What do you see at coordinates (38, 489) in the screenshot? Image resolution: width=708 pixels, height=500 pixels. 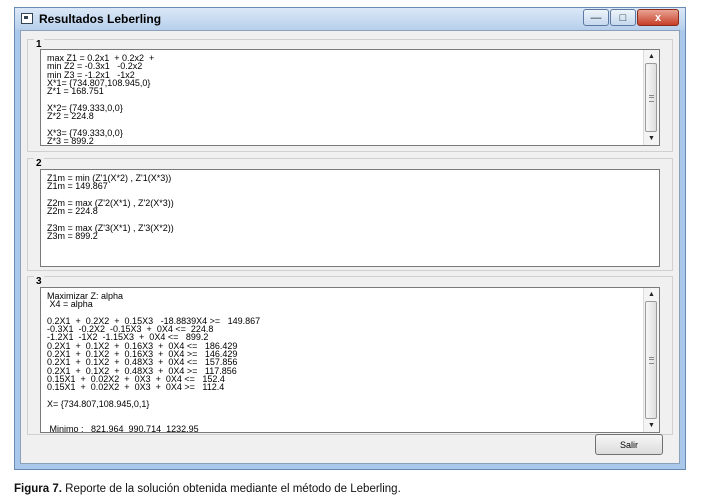 I see `figure-number: Figura 7.` at bounding box center [38, 489].